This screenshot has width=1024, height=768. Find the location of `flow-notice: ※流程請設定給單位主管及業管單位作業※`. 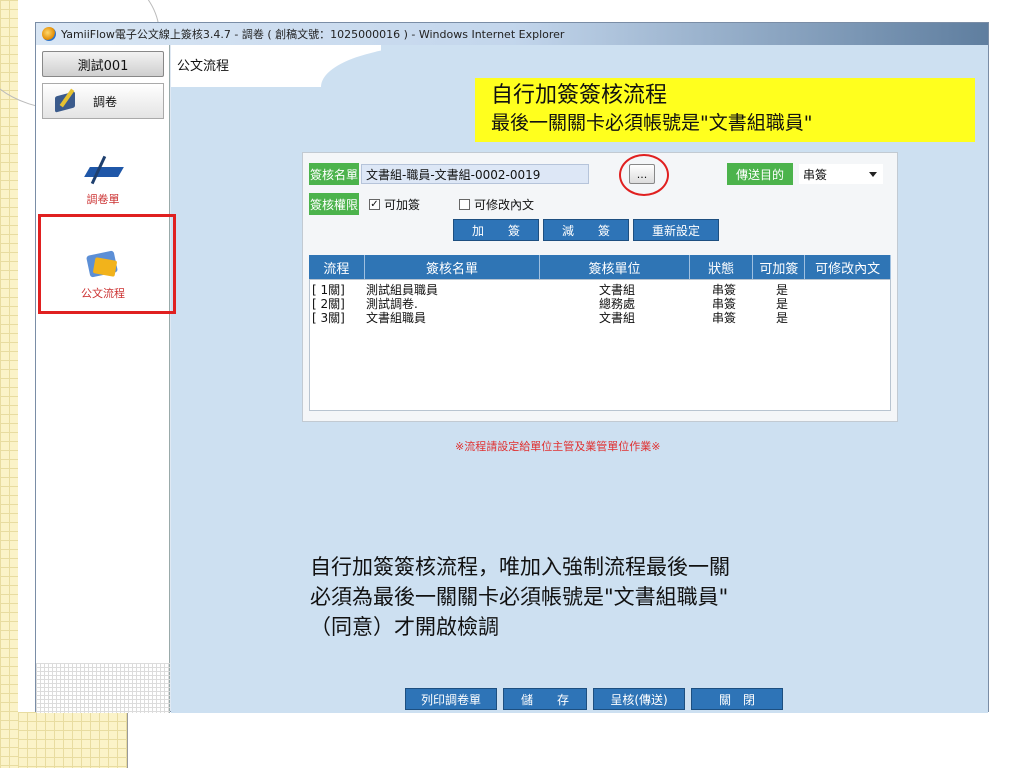

flow-notice: ※流程請設定給單位主管及業管單位作業※ is located at coordinates (558, 446).